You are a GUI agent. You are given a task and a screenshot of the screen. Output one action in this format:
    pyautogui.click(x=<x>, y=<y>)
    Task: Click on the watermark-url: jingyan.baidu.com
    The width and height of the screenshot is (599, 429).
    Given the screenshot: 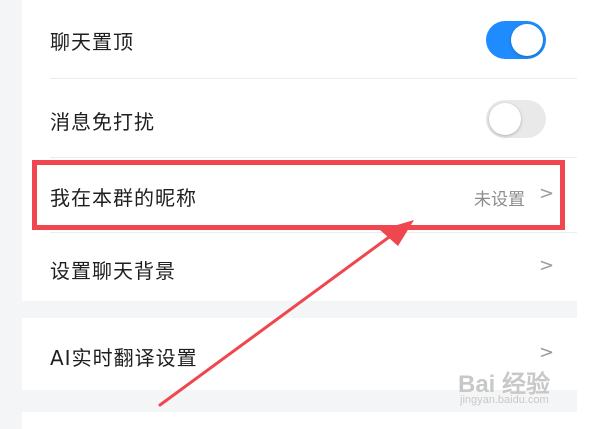 What is the action you would take?
    pyautogui.click(x=504, y=400)
    